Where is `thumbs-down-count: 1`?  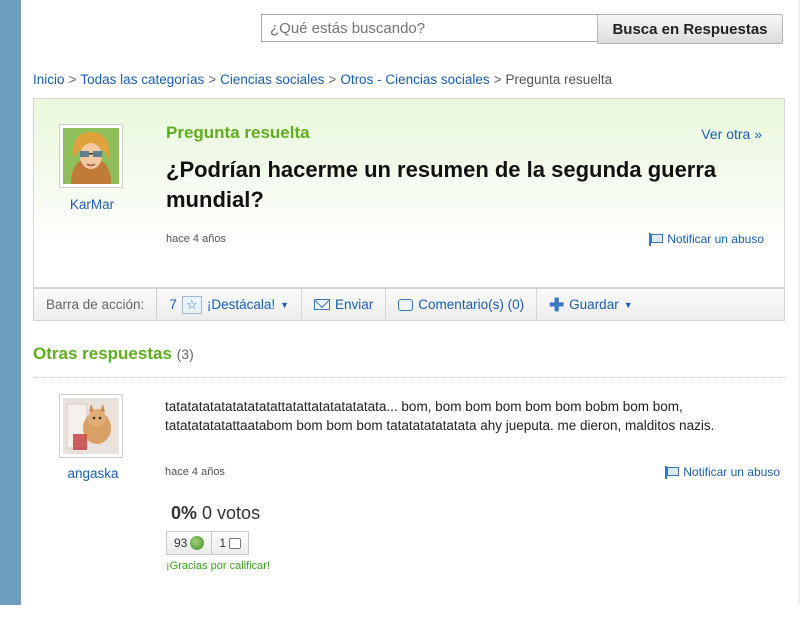
thumbs-down-count: 1 is located at coordinates (223, 543).